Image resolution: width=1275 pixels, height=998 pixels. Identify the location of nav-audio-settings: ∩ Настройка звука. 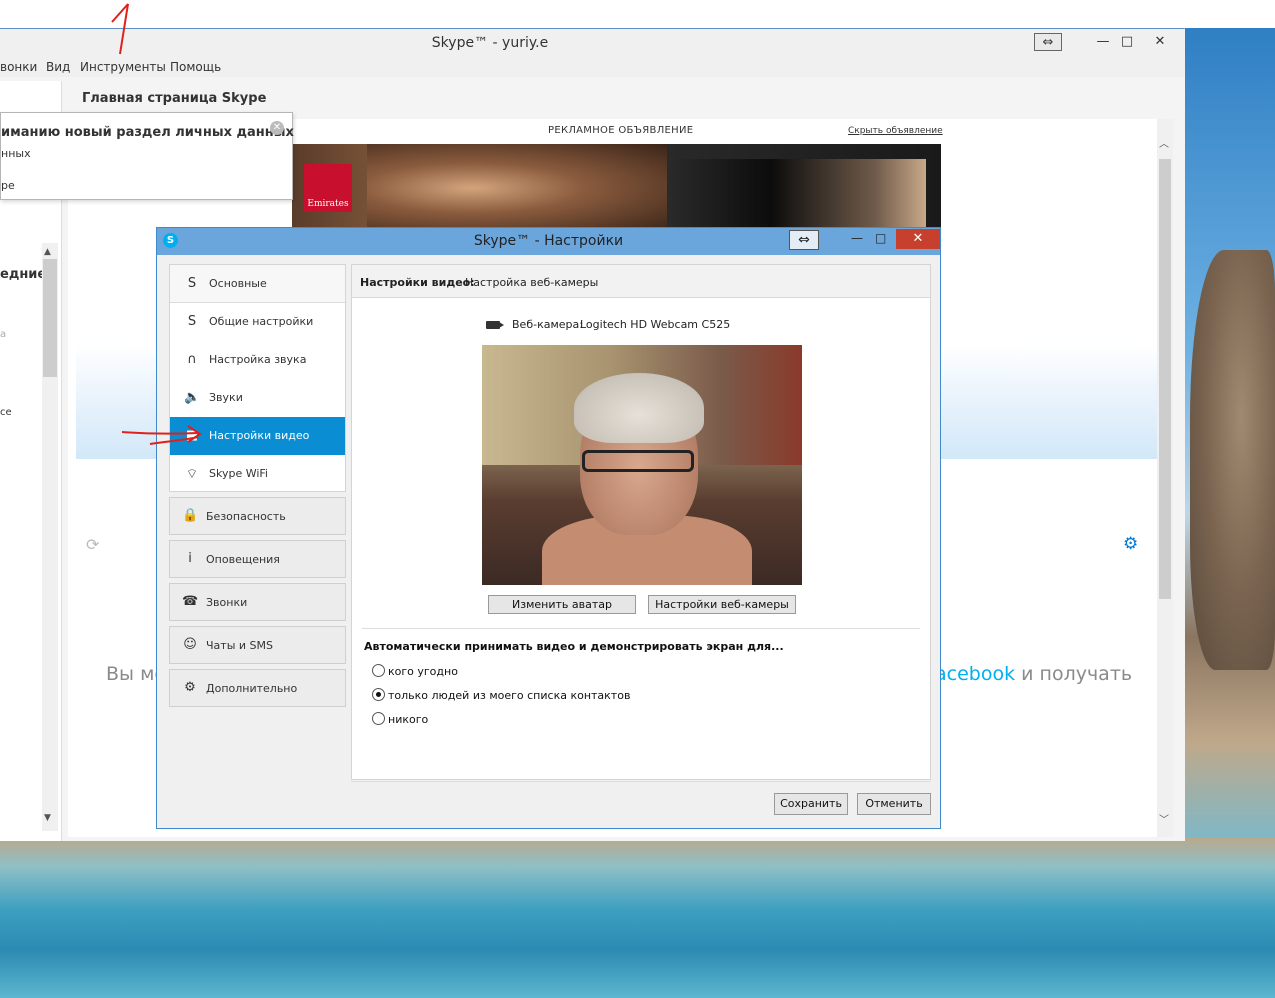
(257, 360).